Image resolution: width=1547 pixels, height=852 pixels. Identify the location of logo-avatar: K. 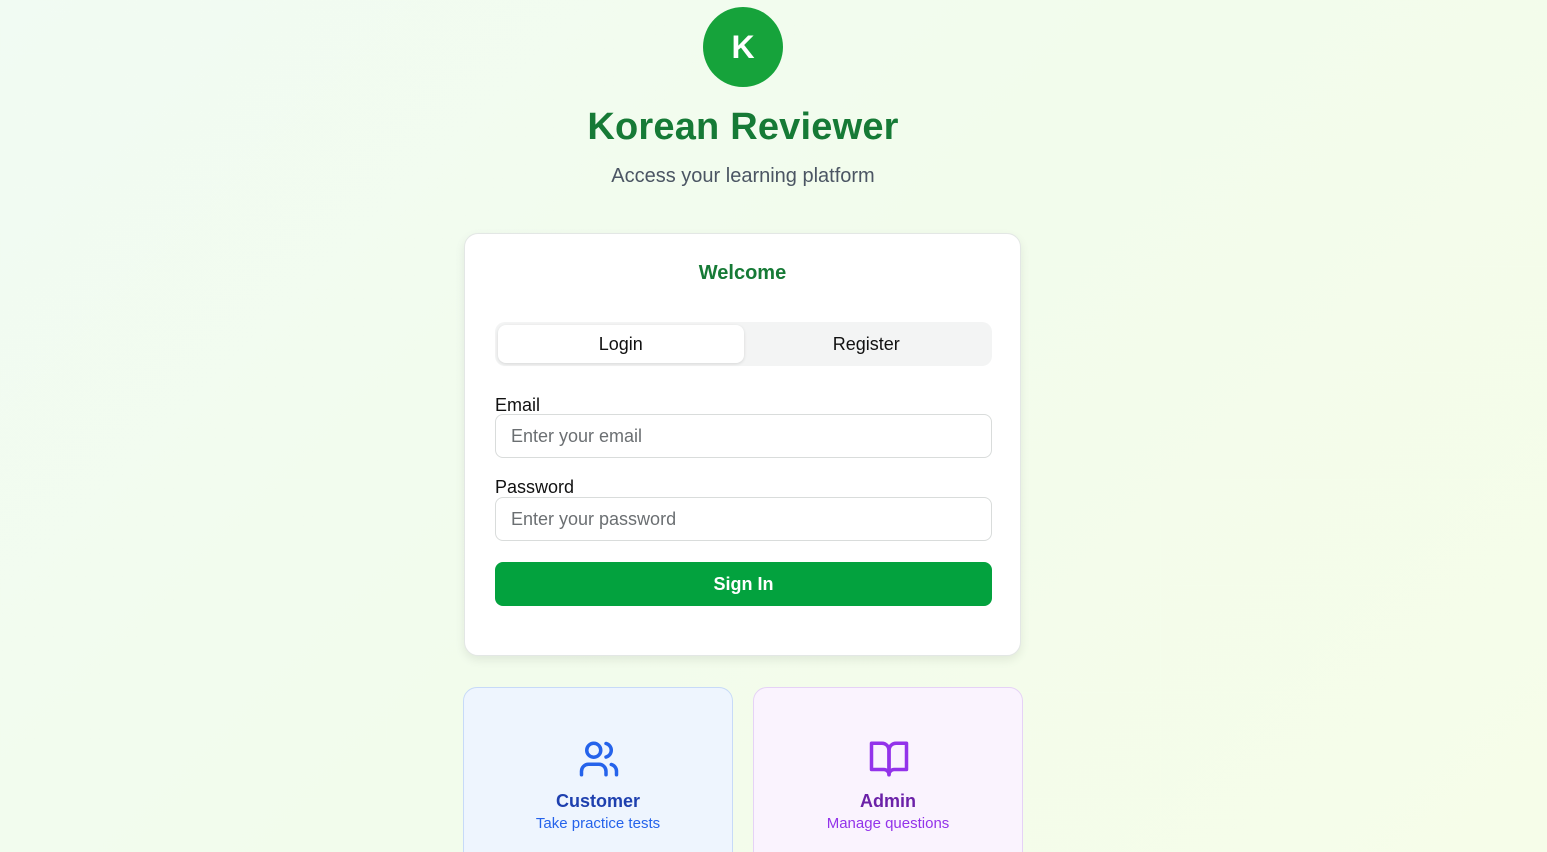
(743, 47).